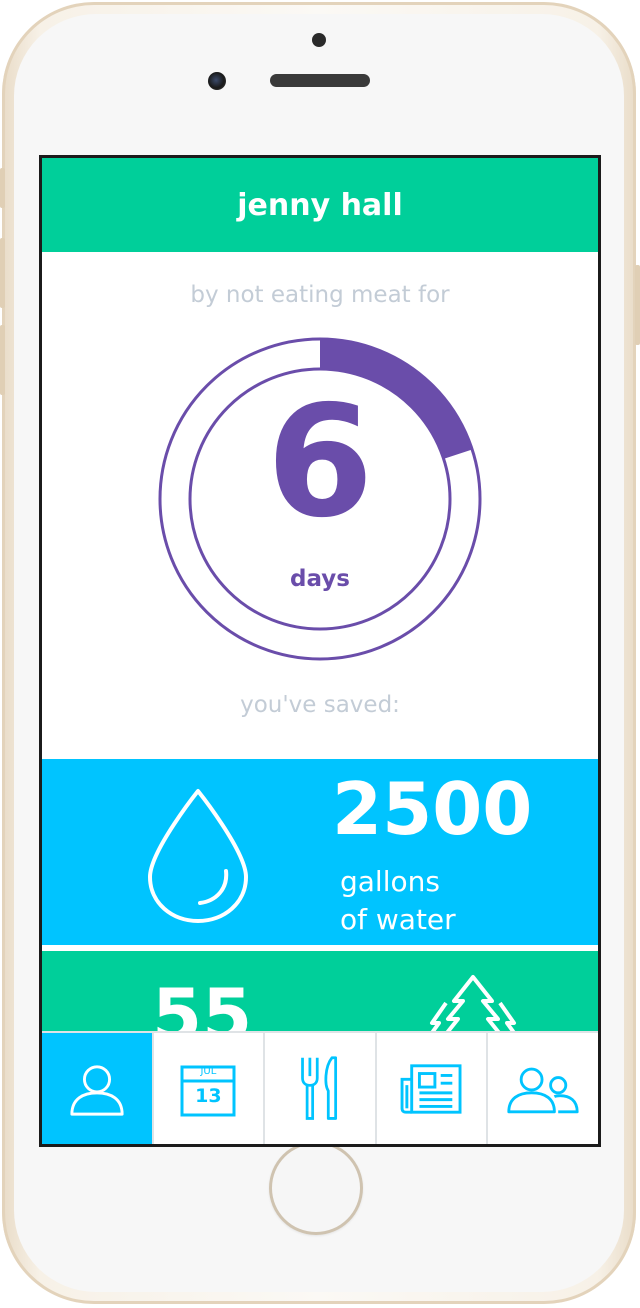  What do you see at coordinates (316, 1188) in the screenshot?
I see `home-button` at bounding box center [316, 1188].